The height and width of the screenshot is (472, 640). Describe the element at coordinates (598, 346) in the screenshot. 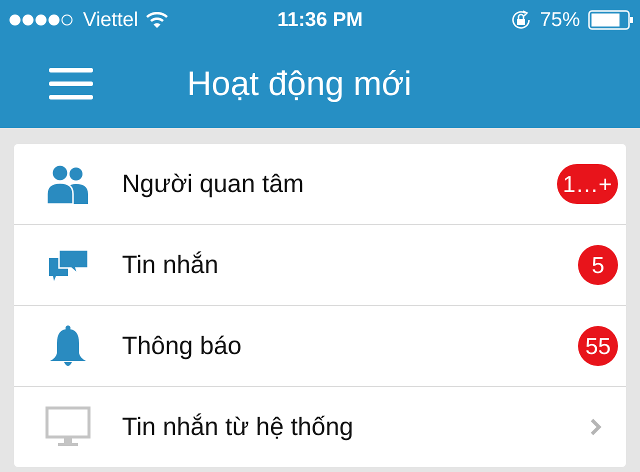

I see `count-badge: 55` at that location.